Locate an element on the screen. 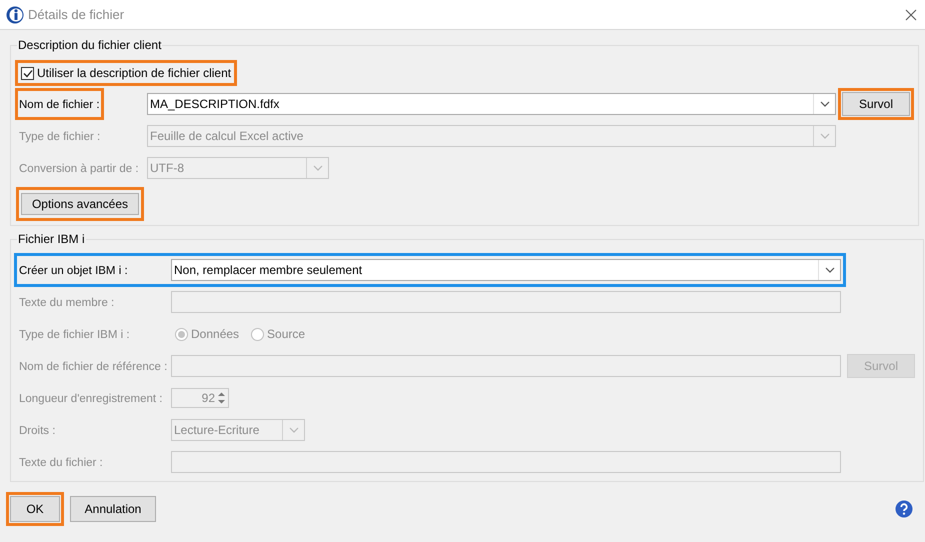 The image size is (925, 542). checkbox is located at coordinates (27, 73).